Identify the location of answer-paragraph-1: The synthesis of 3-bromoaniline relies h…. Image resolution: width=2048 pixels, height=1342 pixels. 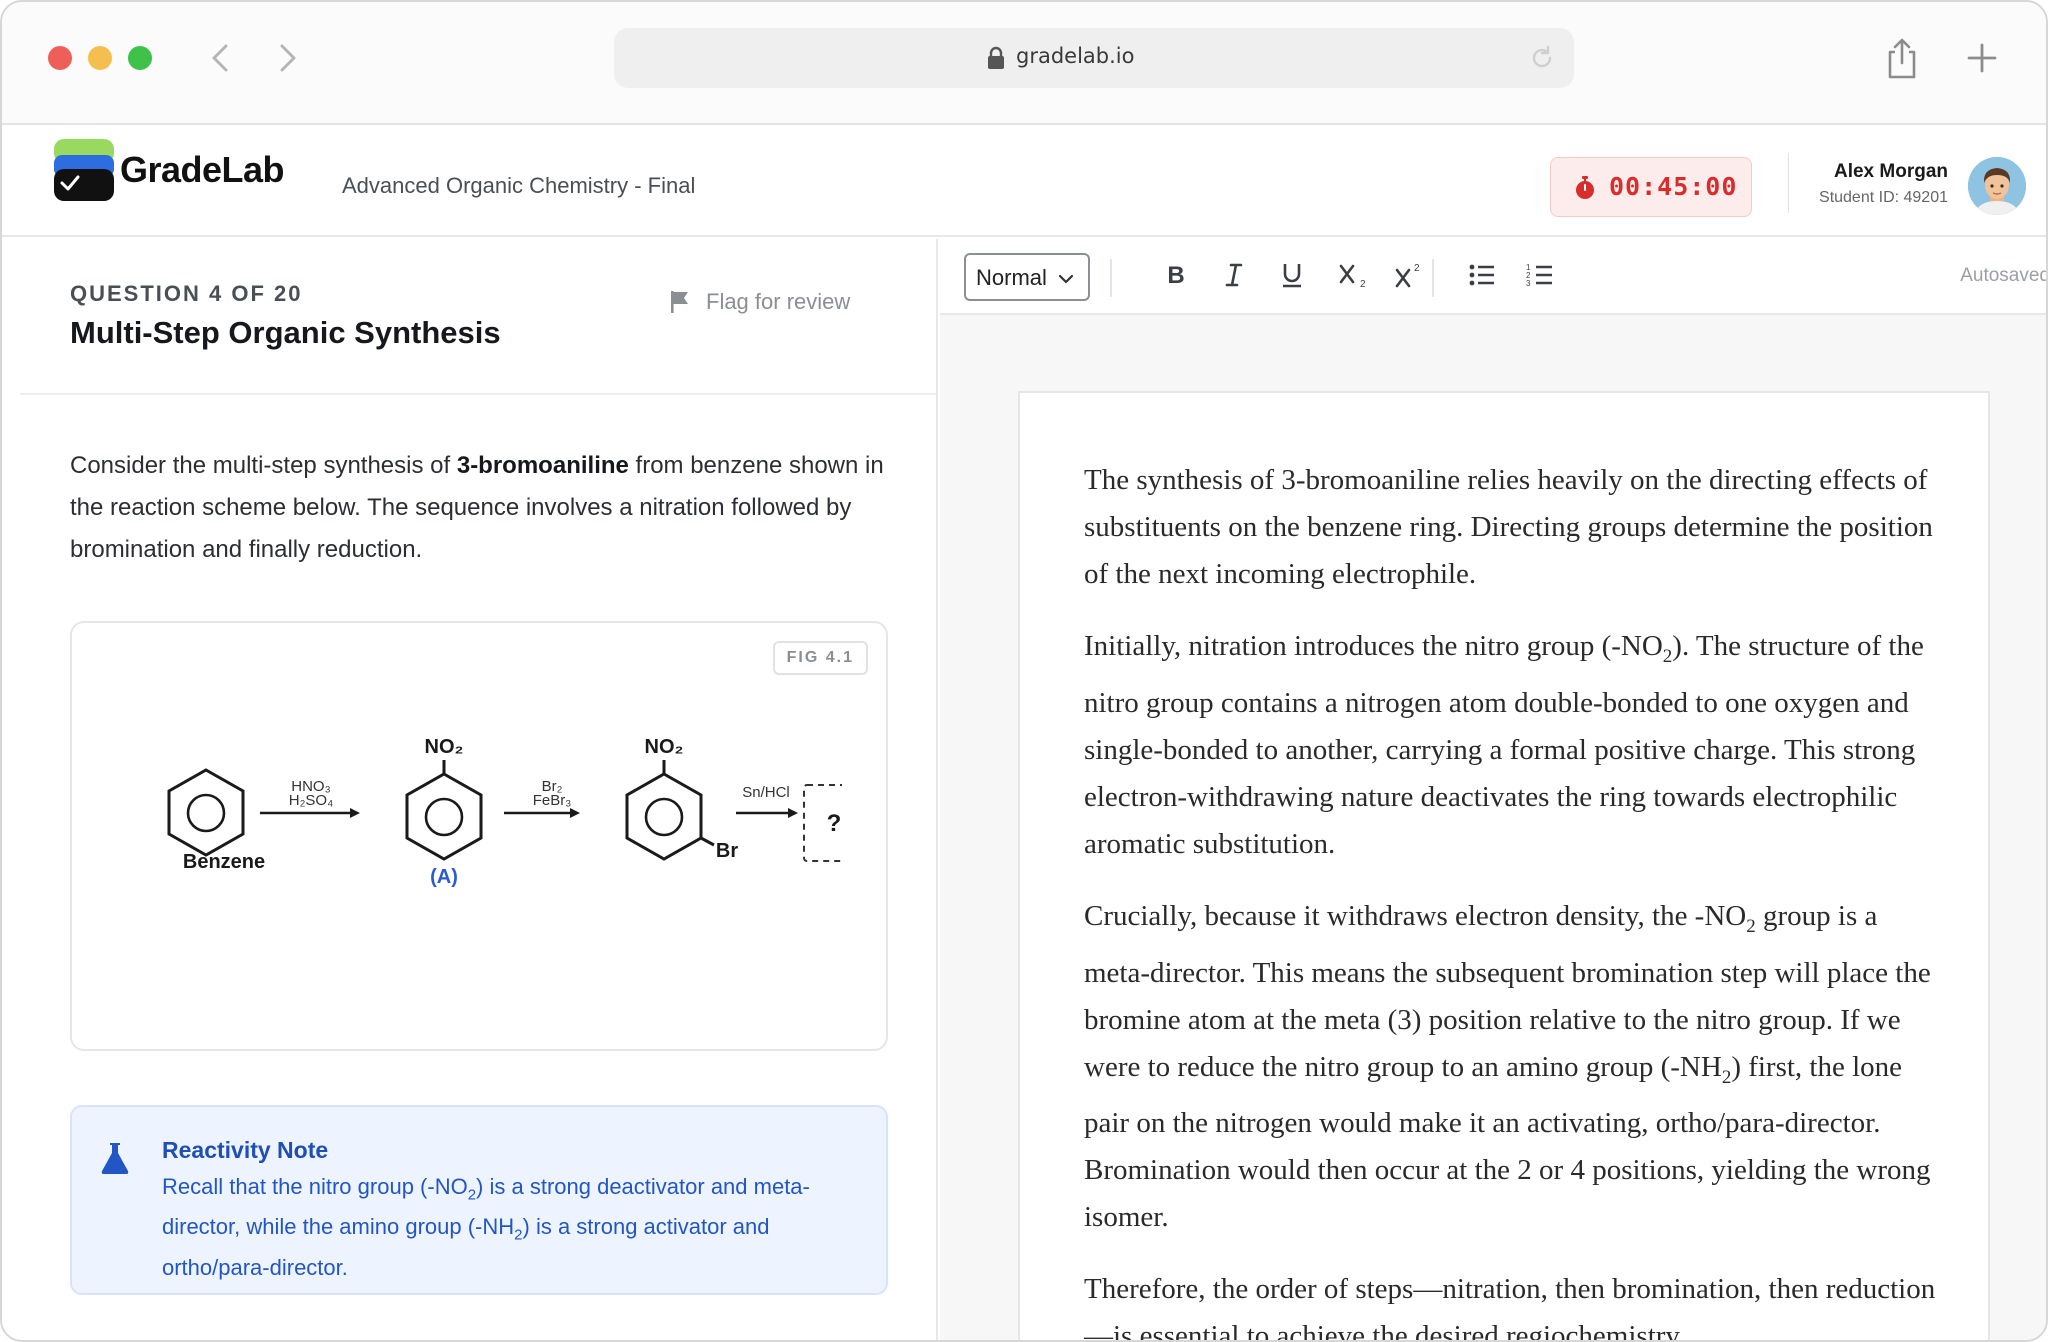
(1508, 527).